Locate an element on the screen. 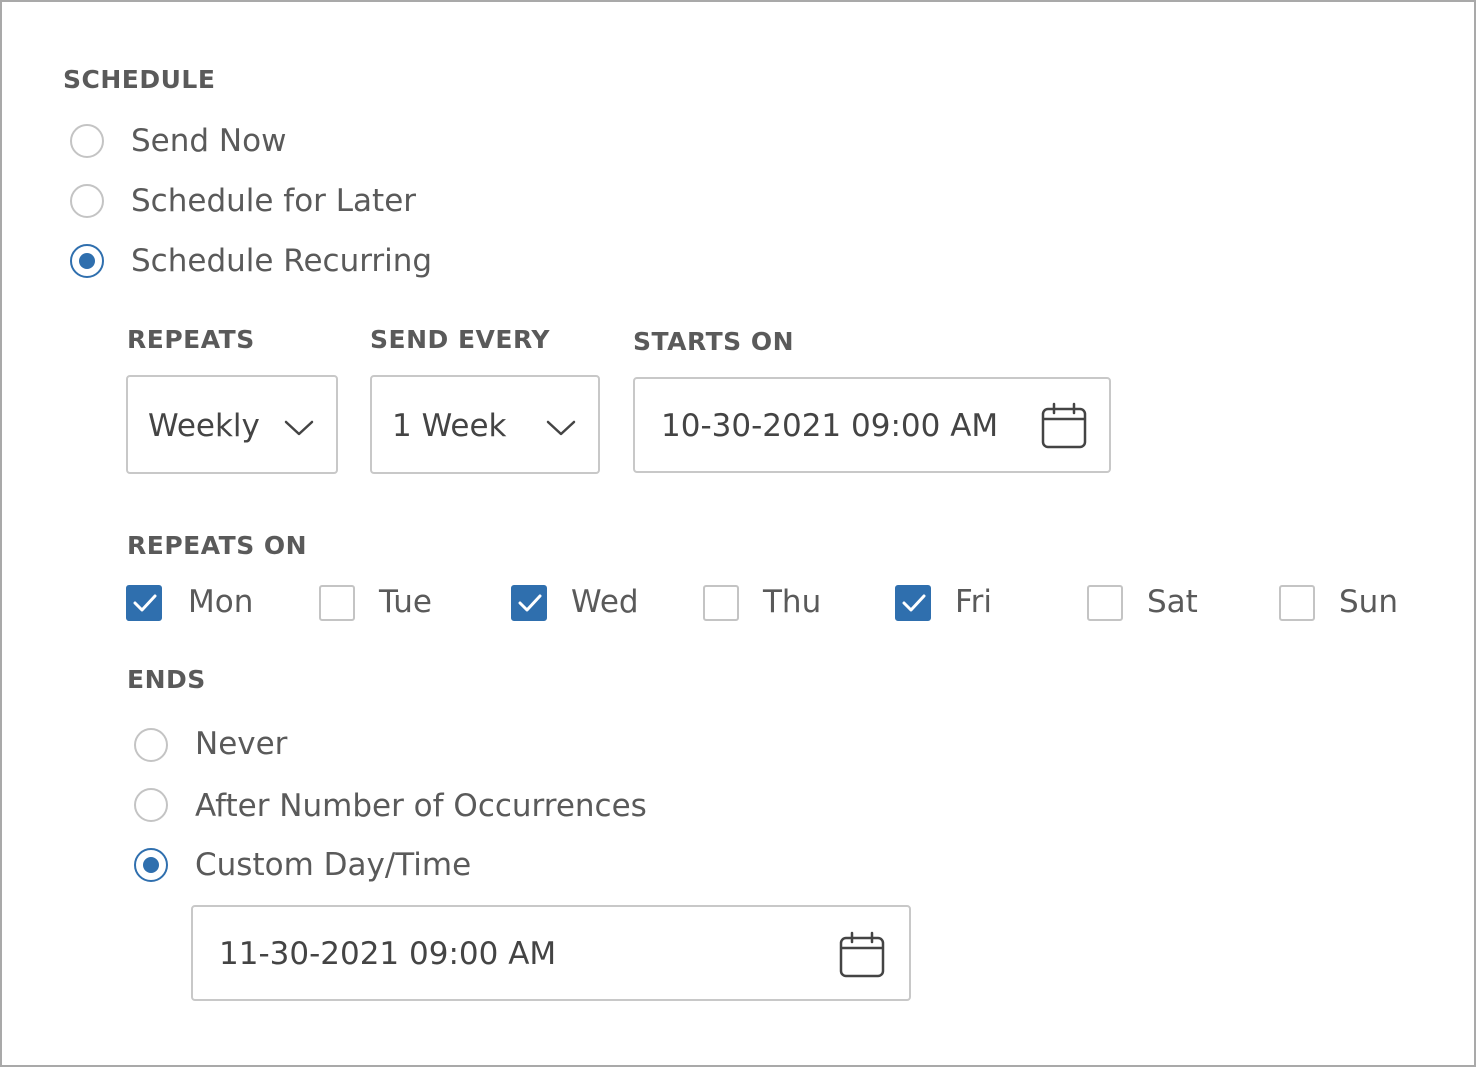 The height and width of the screenshot is (1067, 1476). day-label-wed: Wed is located at coordinates (605, 602).